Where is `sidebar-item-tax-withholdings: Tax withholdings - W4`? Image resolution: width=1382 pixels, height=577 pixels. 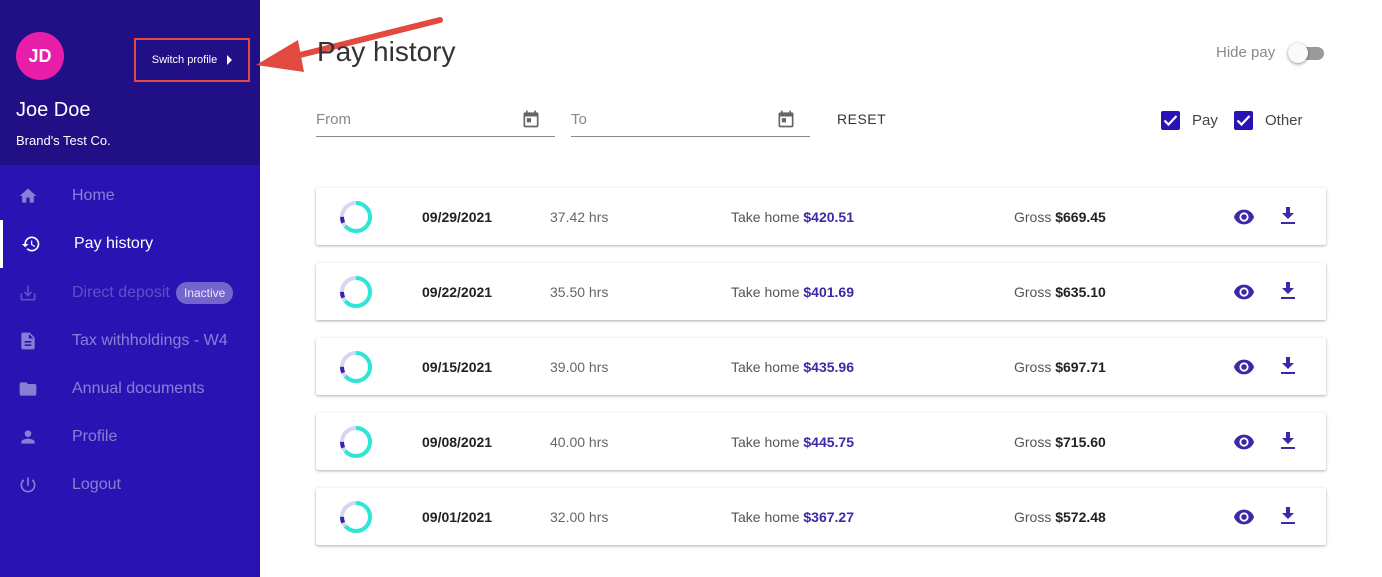 sidebar-item-tax-withholdings: Tax withholdings - W4 is located at coordinates (130, 341).